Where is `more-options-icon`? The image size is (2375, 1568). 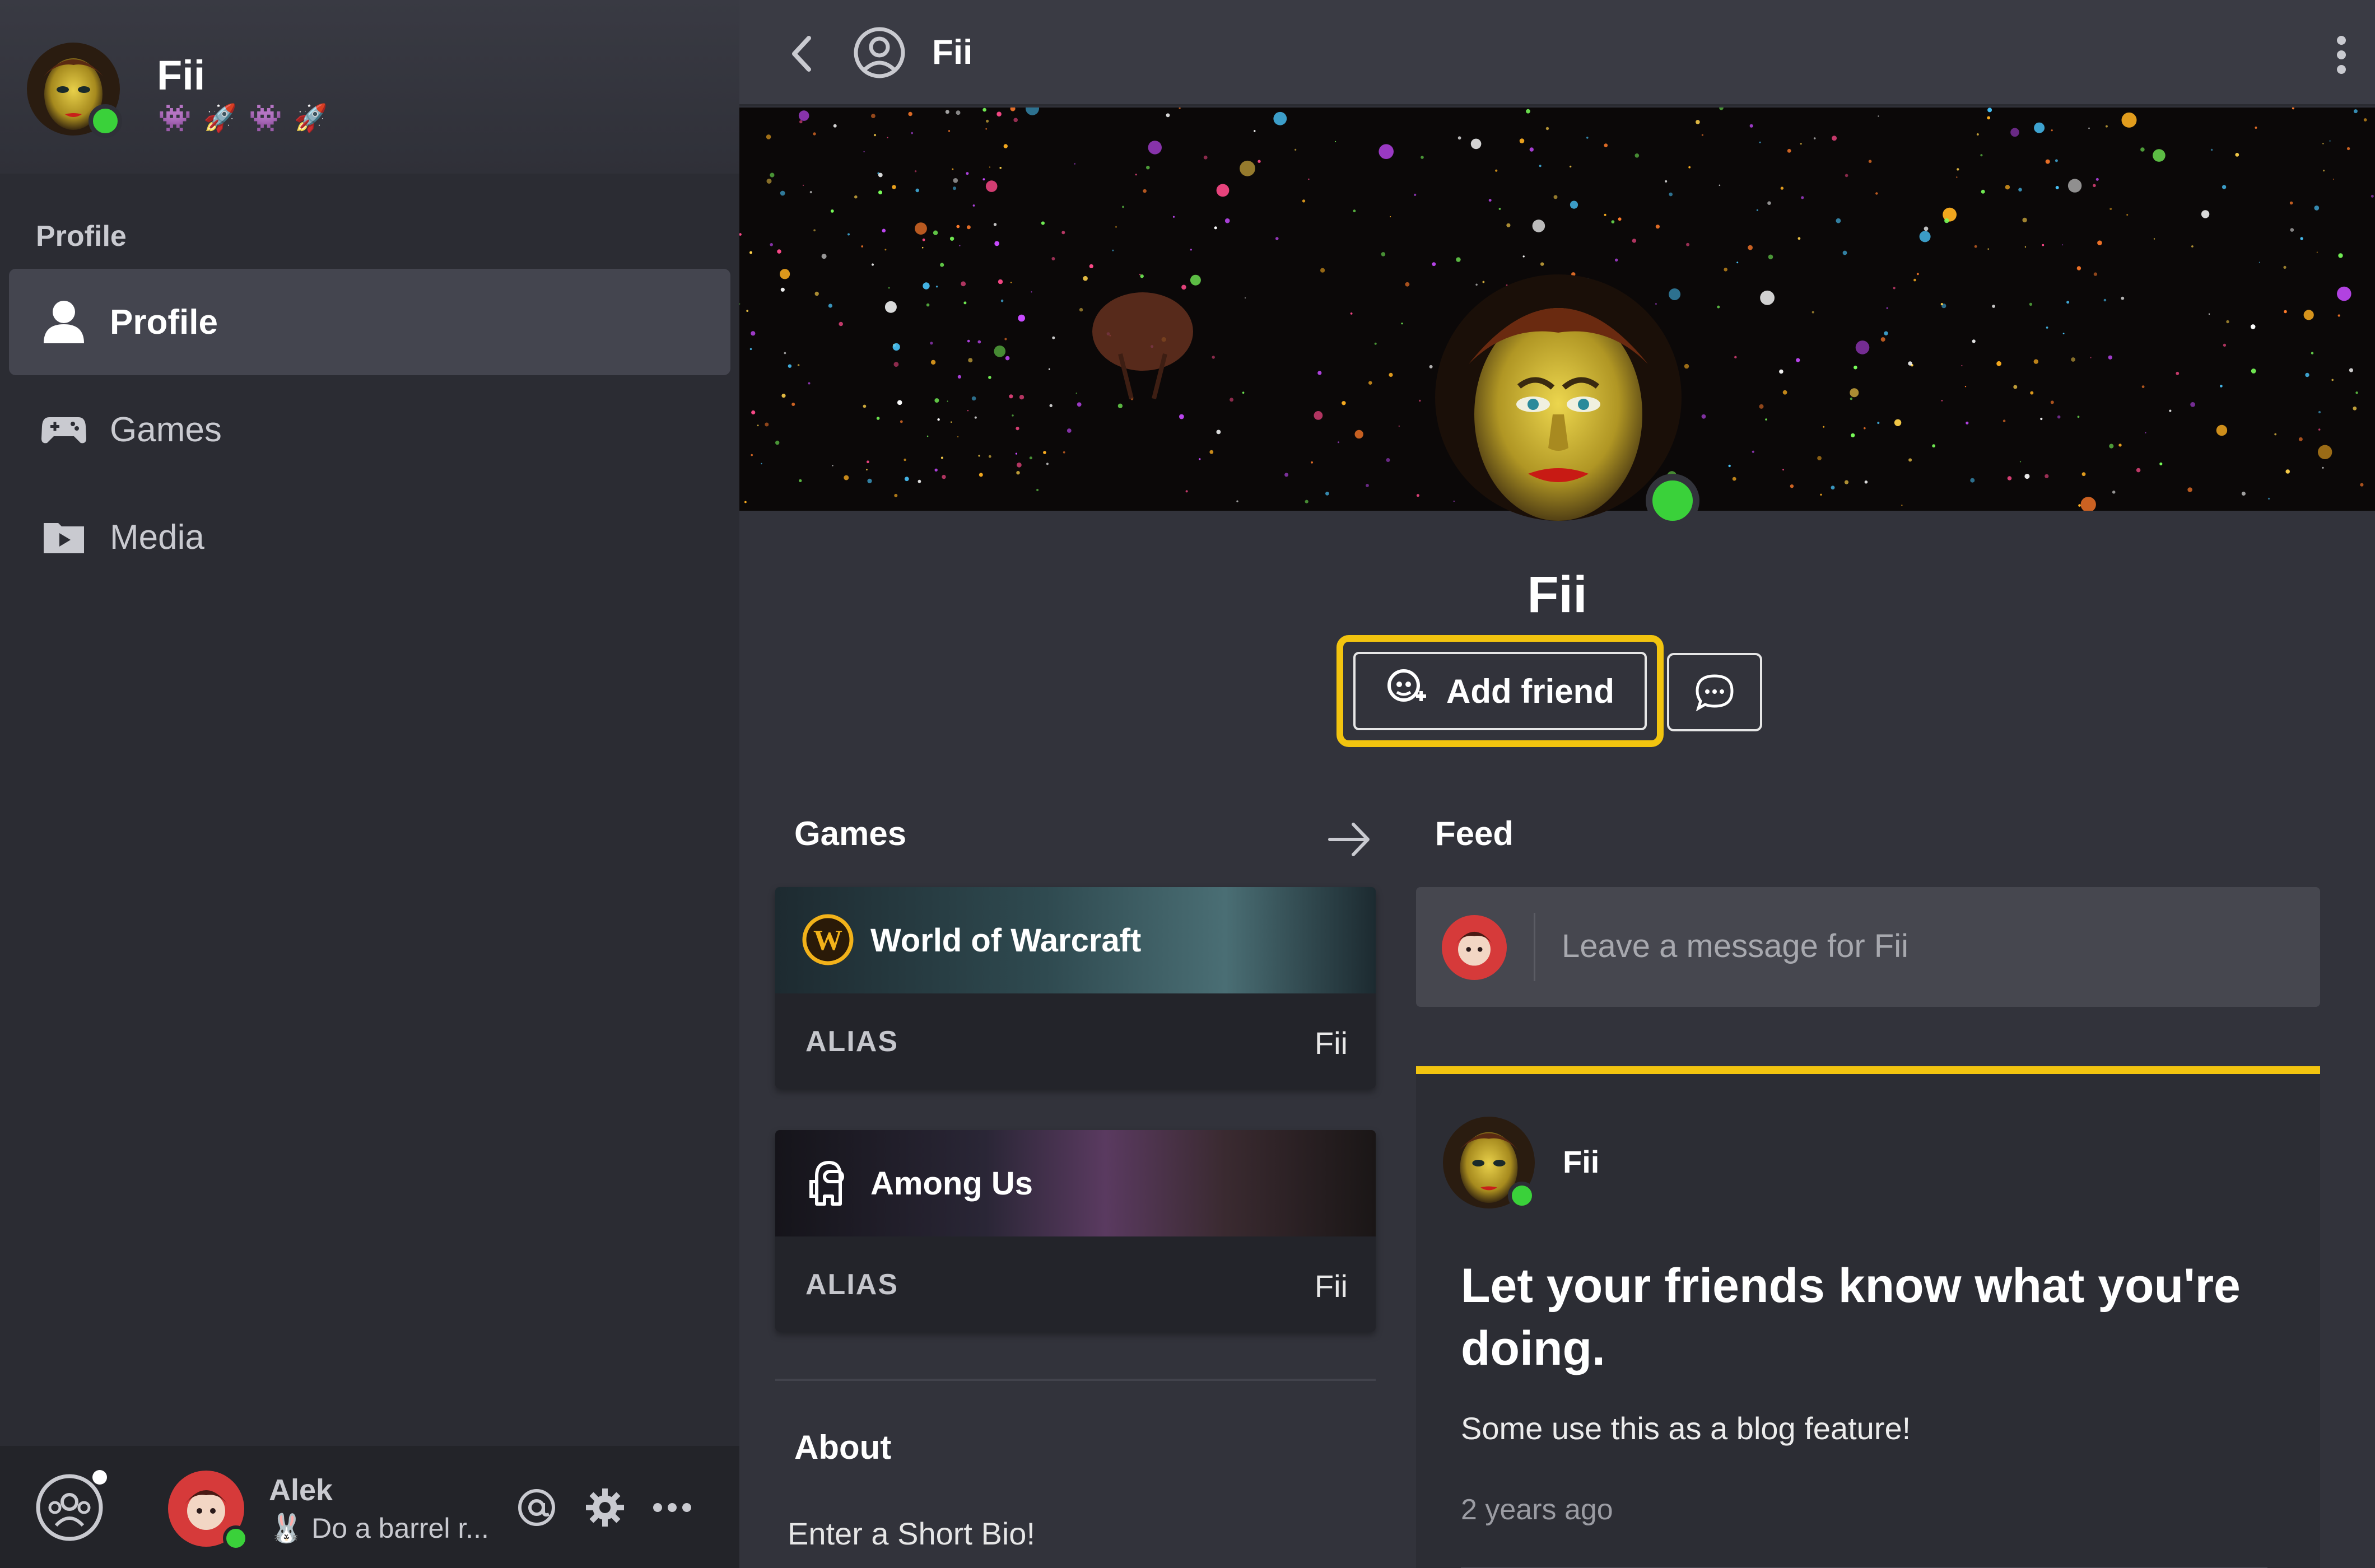 more-options-icon is located at coordinates (672, 1508).